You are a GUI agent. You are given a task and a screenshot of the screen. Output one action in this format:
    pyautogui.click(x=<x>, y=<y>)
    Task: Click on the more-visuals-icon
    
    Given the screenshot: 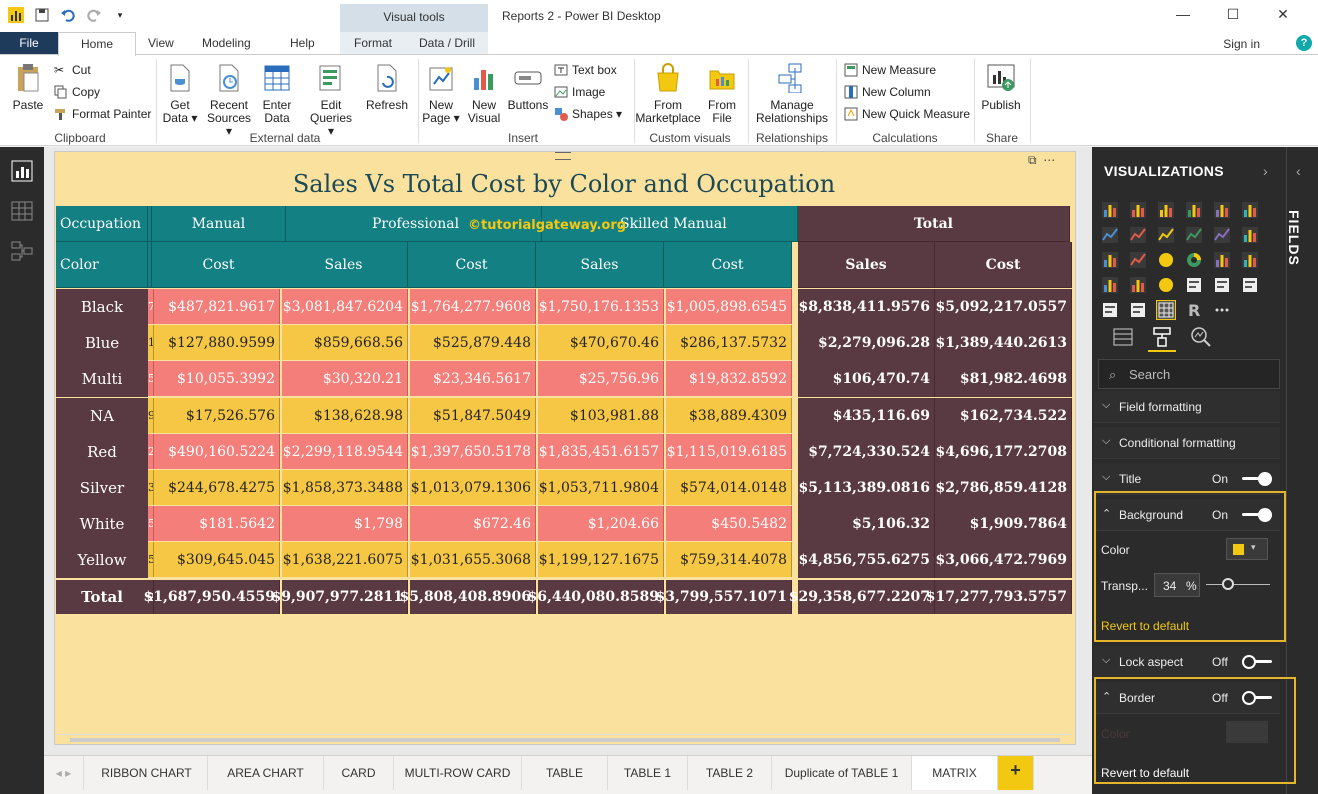 What is the action you would take?
    pyautogui.click(x=1222, y=310)
    